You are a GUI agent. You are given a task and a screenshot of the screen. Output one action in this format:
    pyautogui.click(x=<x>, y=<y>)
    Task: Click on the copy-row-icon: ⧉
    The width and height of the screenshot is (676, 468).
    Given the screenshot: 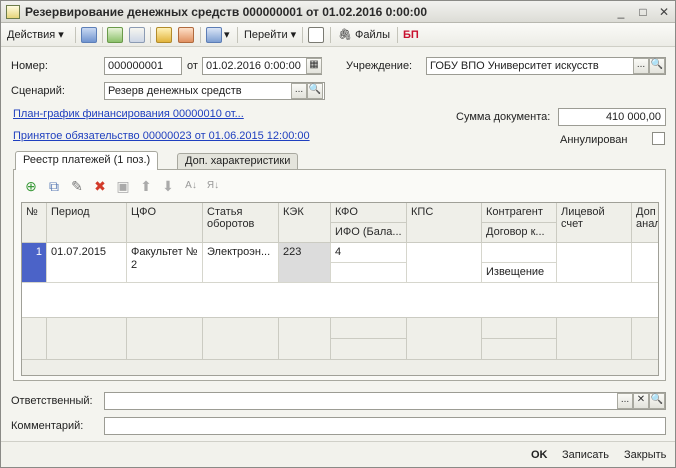 What is the action you would take?
    pyautogui.click(x=54, y=186)
    